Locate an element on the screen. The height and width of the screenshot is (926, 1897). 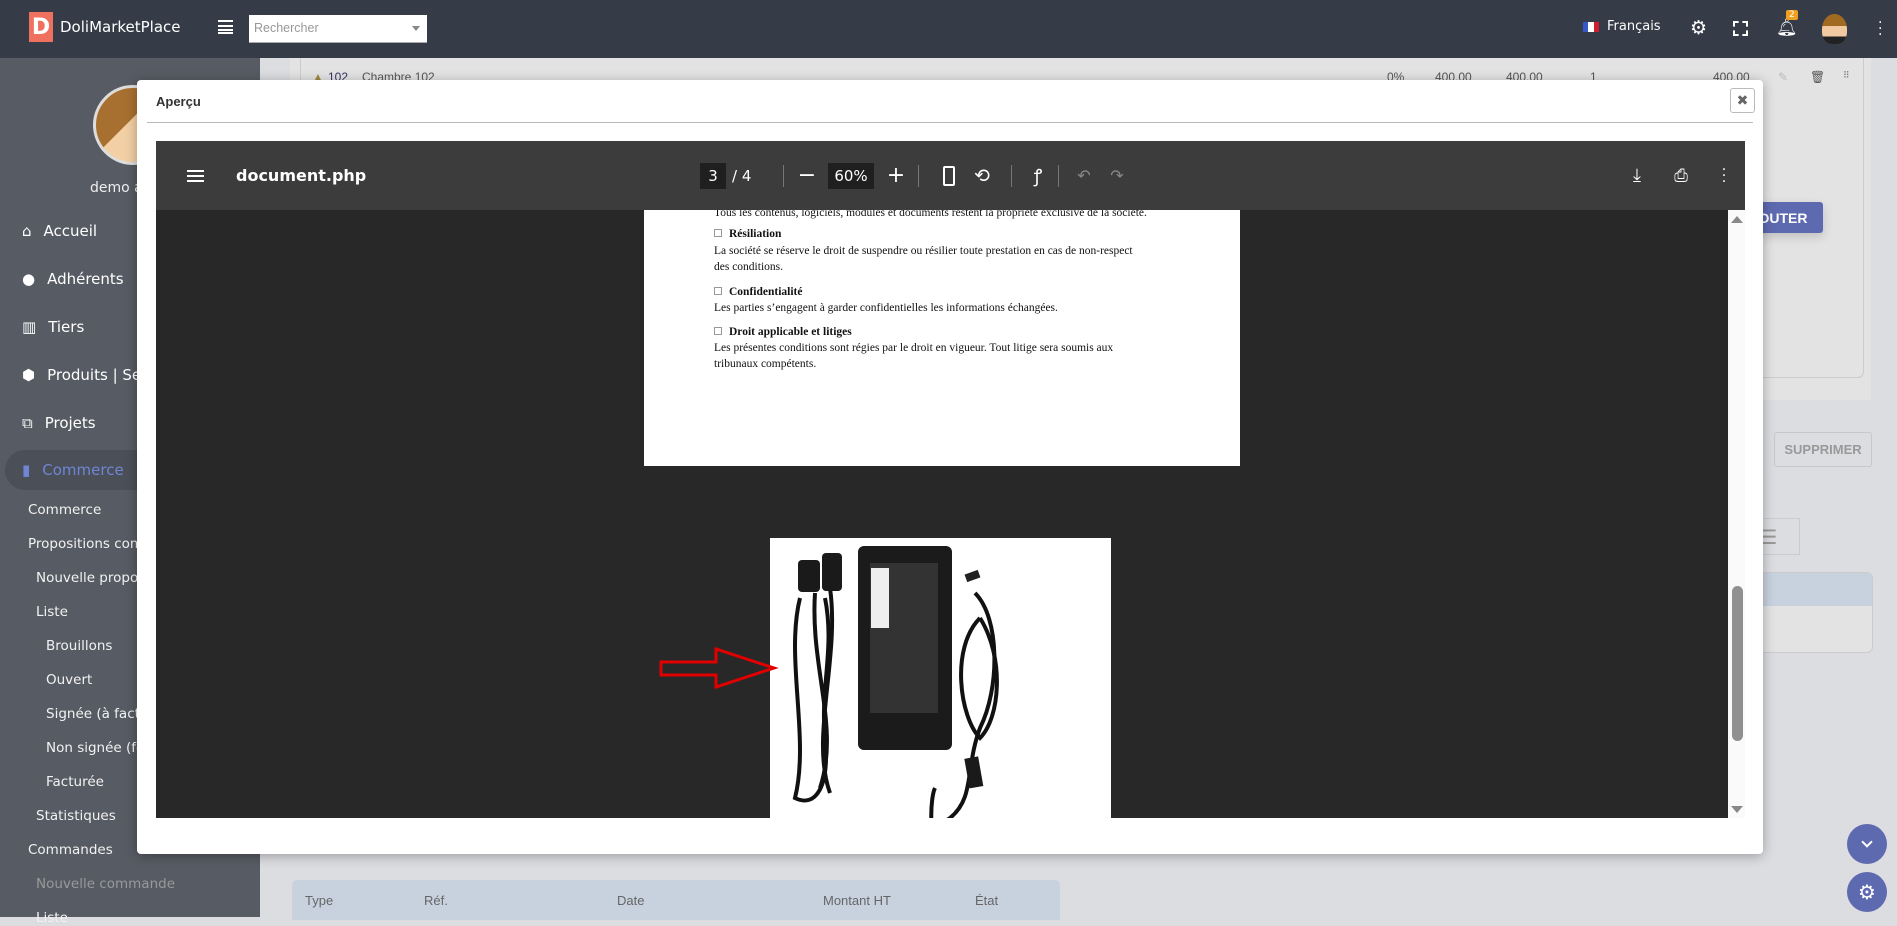
column-header-type: Type is located at coordinates (319, 900).